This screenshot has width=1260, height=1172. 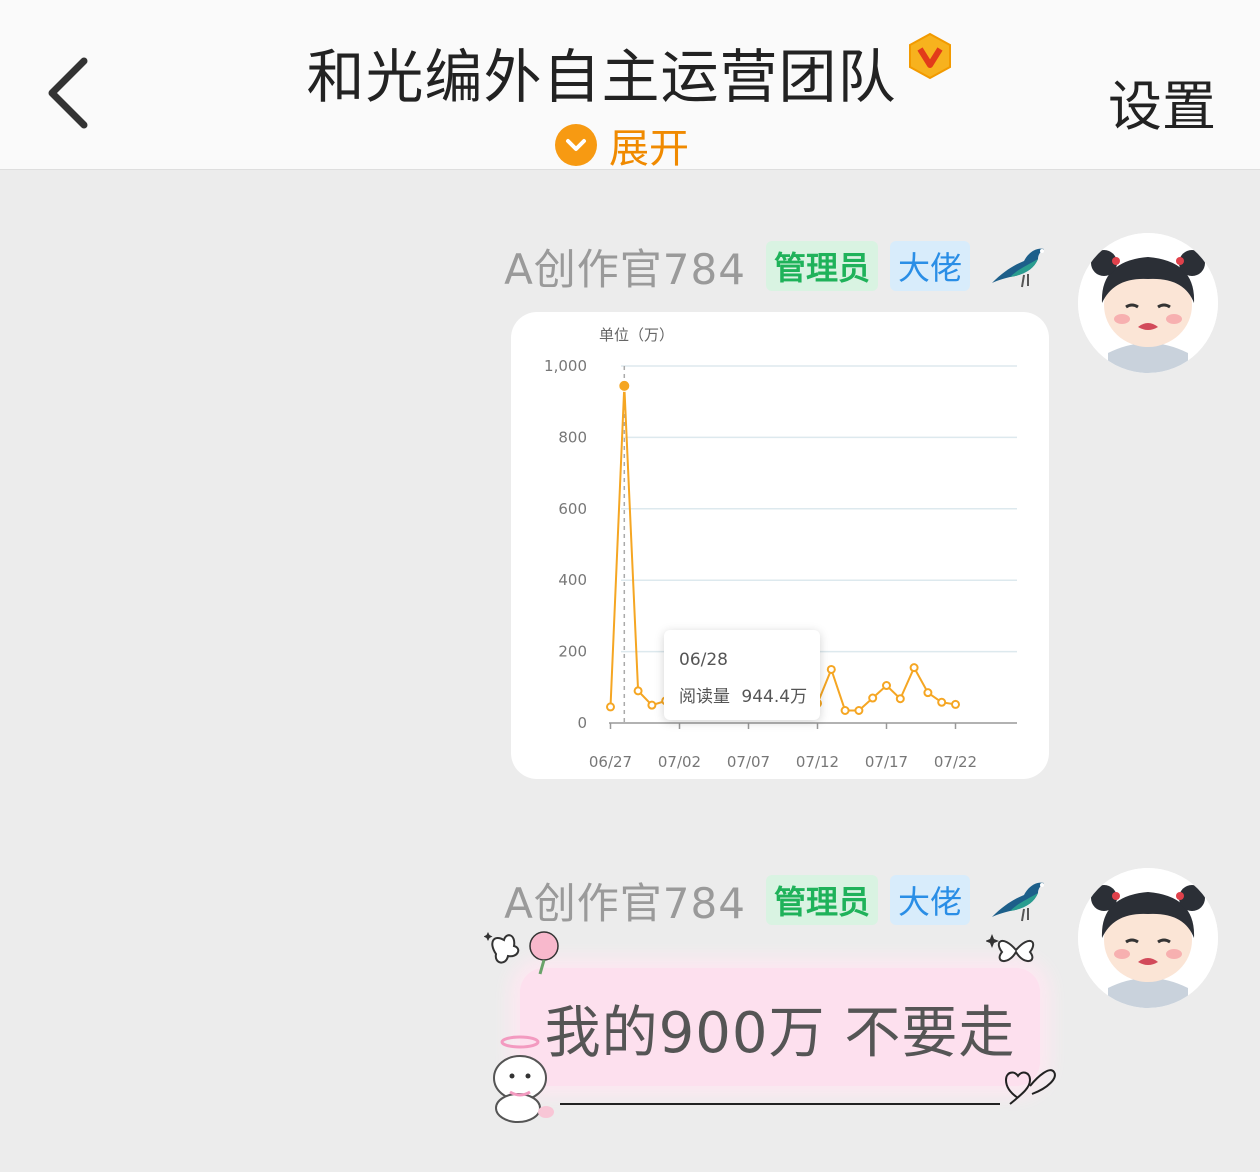 What do you see at coordinates (817, 762) in the screenshot?
I see `x-tick-label: 07/12` at bounding box center [817, 762].